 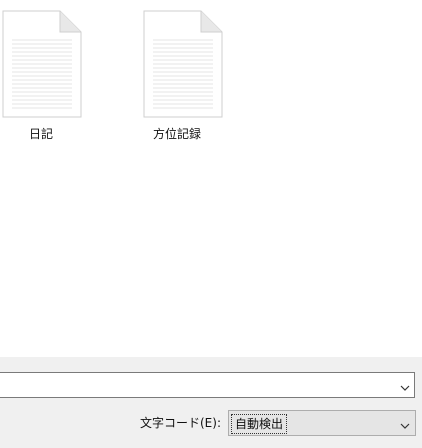 I want to click on file-name: 方位記録, so click(x=177, y=134).